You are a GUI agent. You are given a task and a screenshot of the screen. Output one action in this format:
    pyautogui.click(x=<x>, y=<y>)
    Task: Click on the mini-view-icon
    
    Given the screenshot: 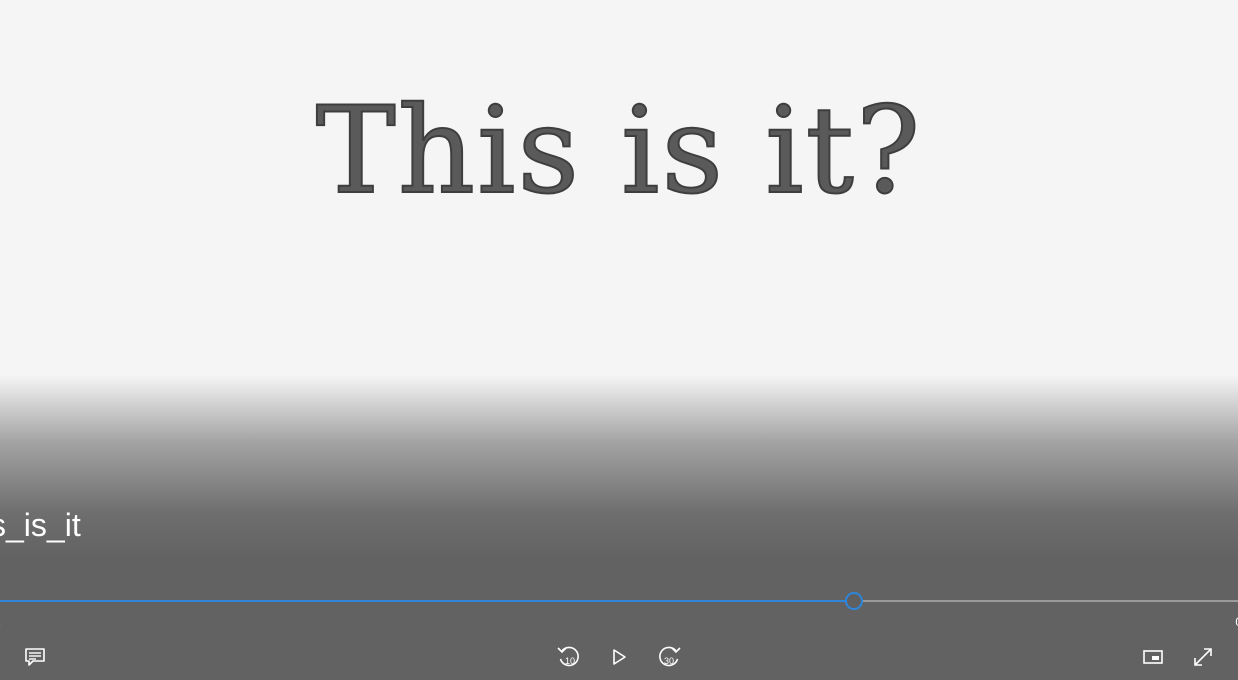 What is the action you would take?
    pyautogui.click(x=1153, y=657)
    